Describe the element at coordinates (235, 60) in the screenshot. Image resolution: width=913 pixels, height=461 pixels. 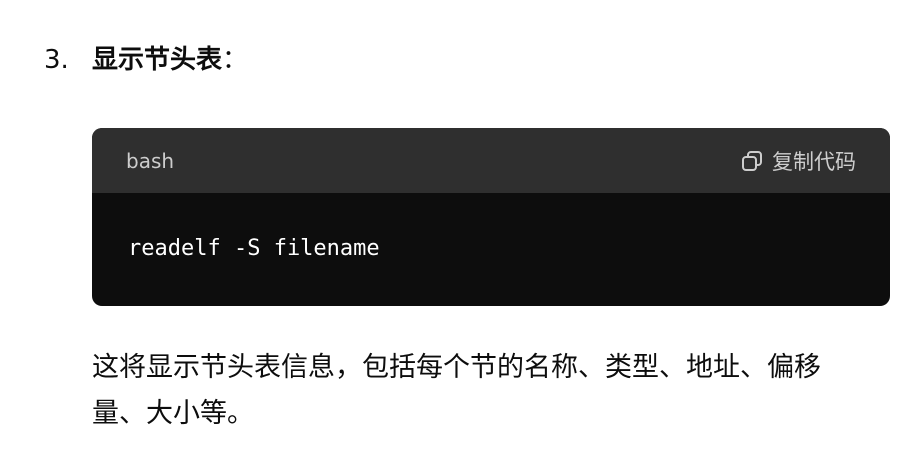
I see `list-item-colon: ：` at that location.